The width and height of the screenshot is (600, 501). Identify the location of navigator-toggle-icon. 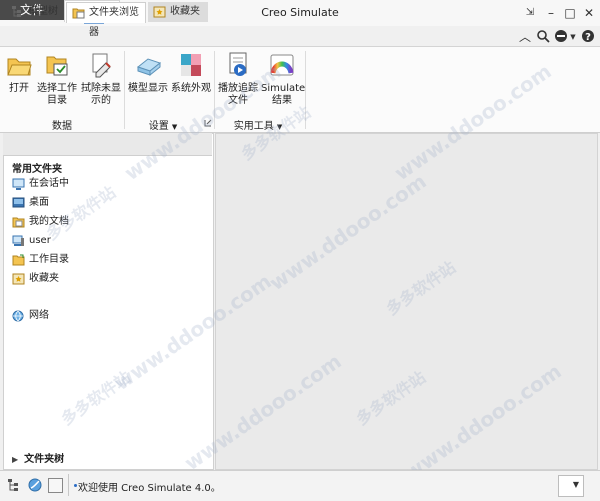
(14, 485).